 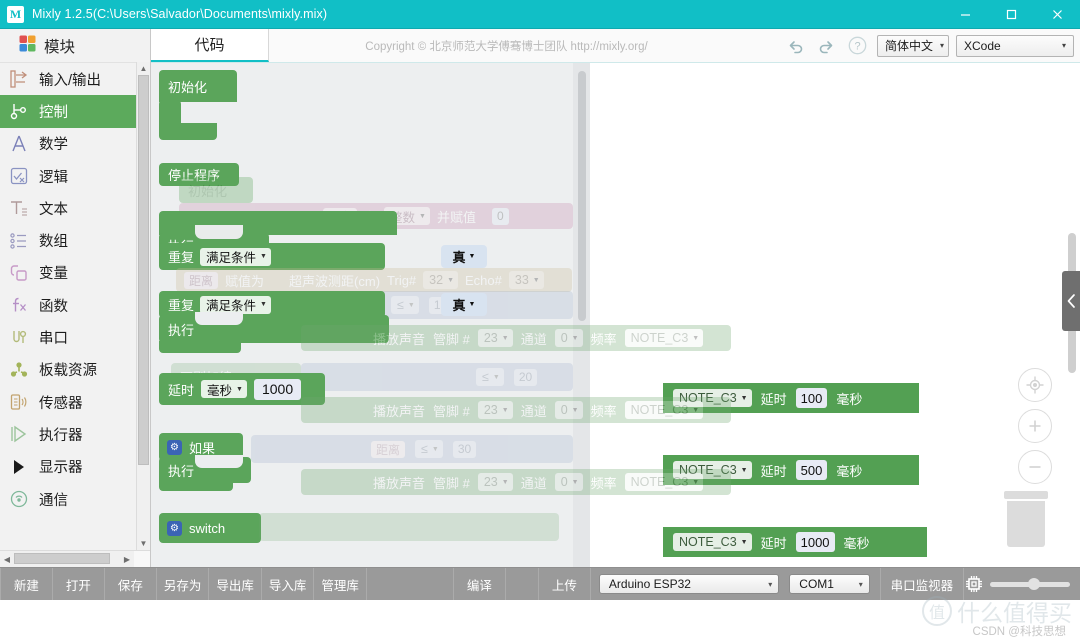 I want to click on trash-lid, so click(x=1026, y=495).